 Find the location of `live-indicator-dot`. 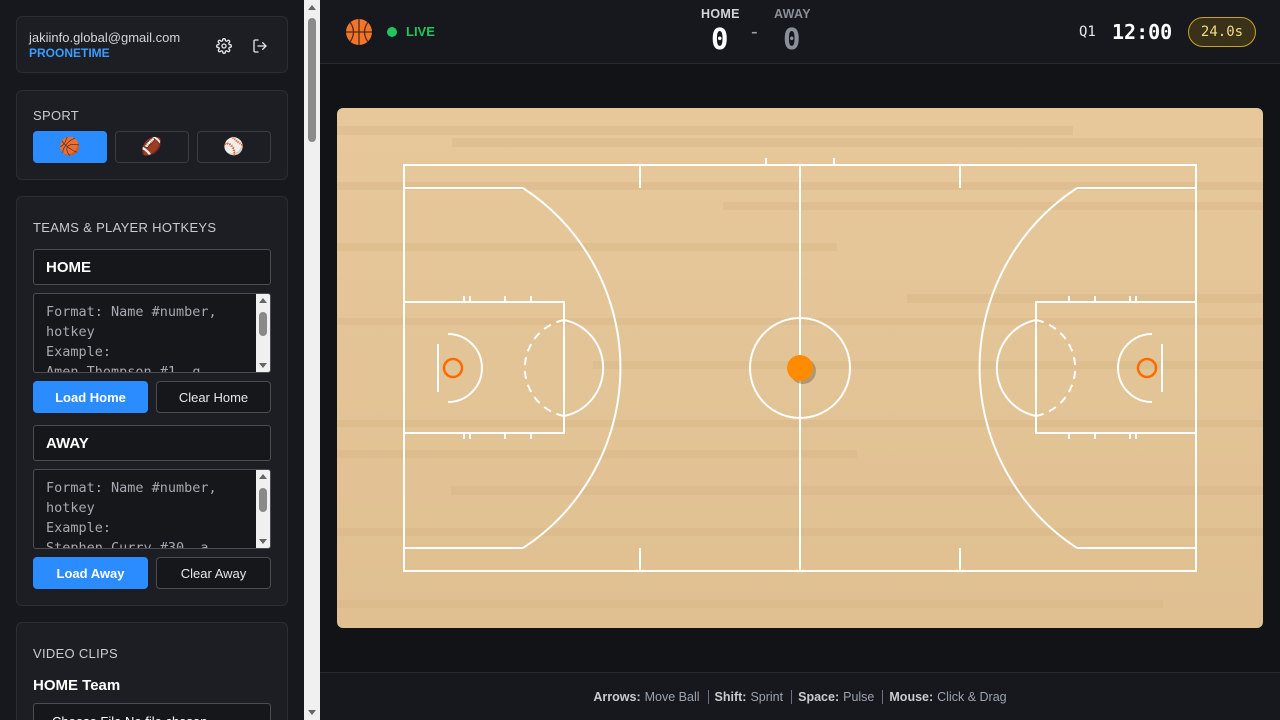

live-indicator-dot is located at coordinates (392, 32).